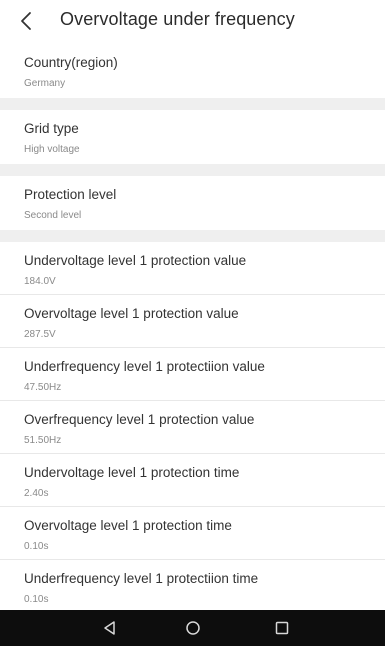 The height and width of the screenshot is (646, 385). What do you see at coordinates (139, 419) in the screenshot?
I see `item-label: Overfrequency level 1 protection value` at bounding box center [139, 419].